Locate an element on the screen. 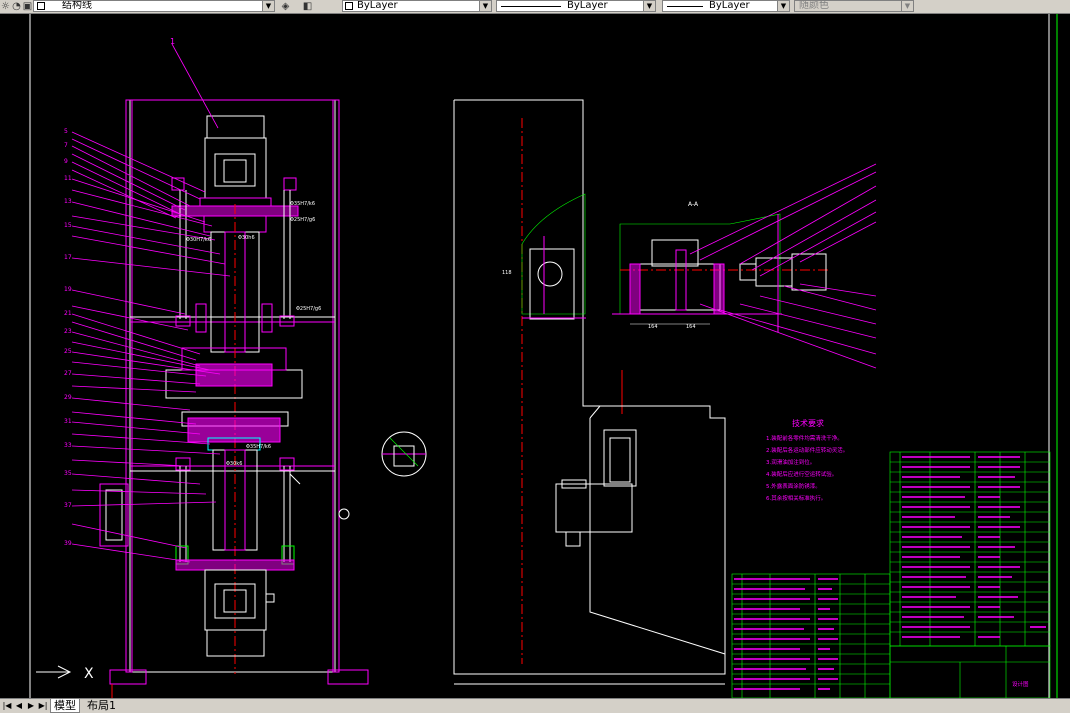 The width and height of the screenshot is (1070, 713). tech-line: 2.装配后各运动部件应转动灵活。 is located at coordinates (807, 450).